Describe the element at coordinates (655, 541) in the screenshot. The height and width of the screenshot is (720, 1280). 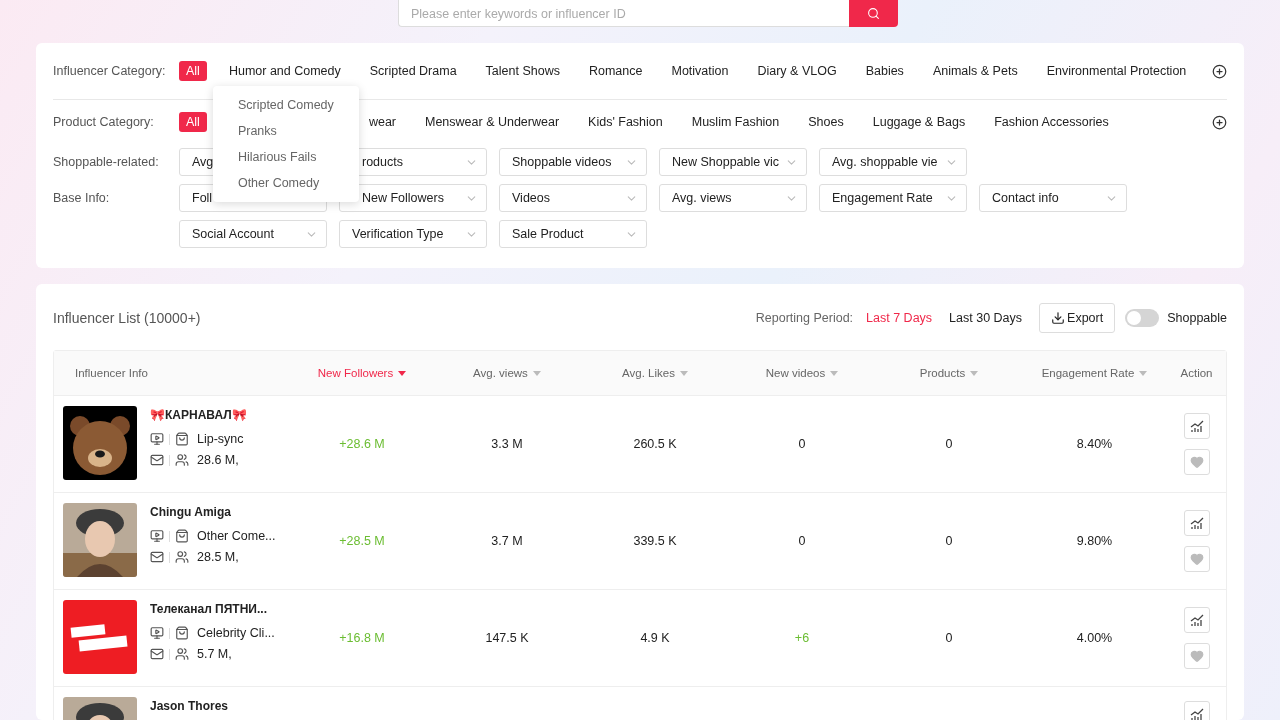
I see `table-cell: 339.5 K` at that location.